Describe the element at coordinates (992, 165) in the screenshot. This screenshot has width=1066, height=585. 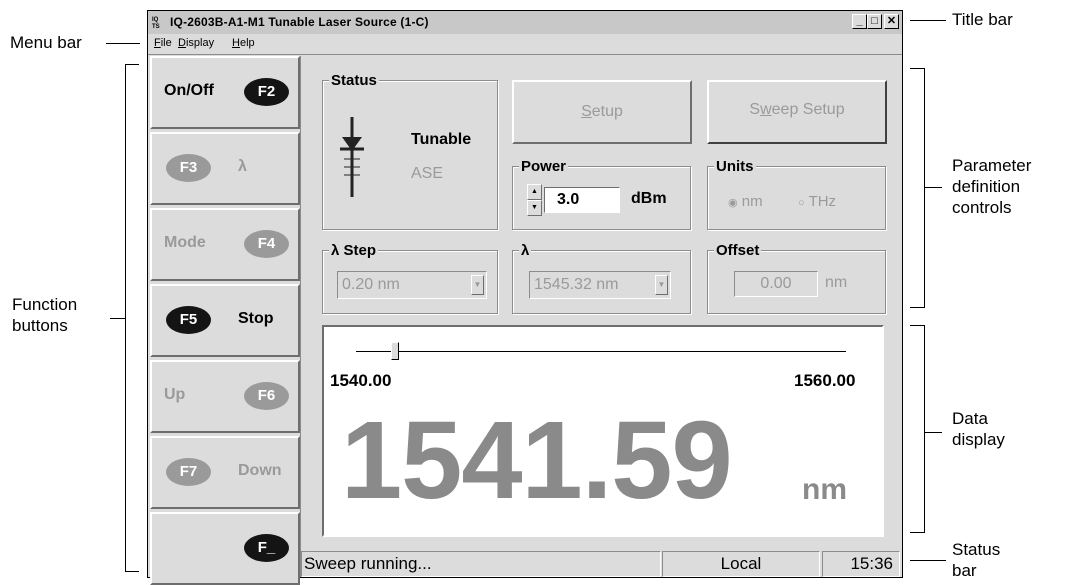
I see `callout-parameter-1: Parameter` at that location.